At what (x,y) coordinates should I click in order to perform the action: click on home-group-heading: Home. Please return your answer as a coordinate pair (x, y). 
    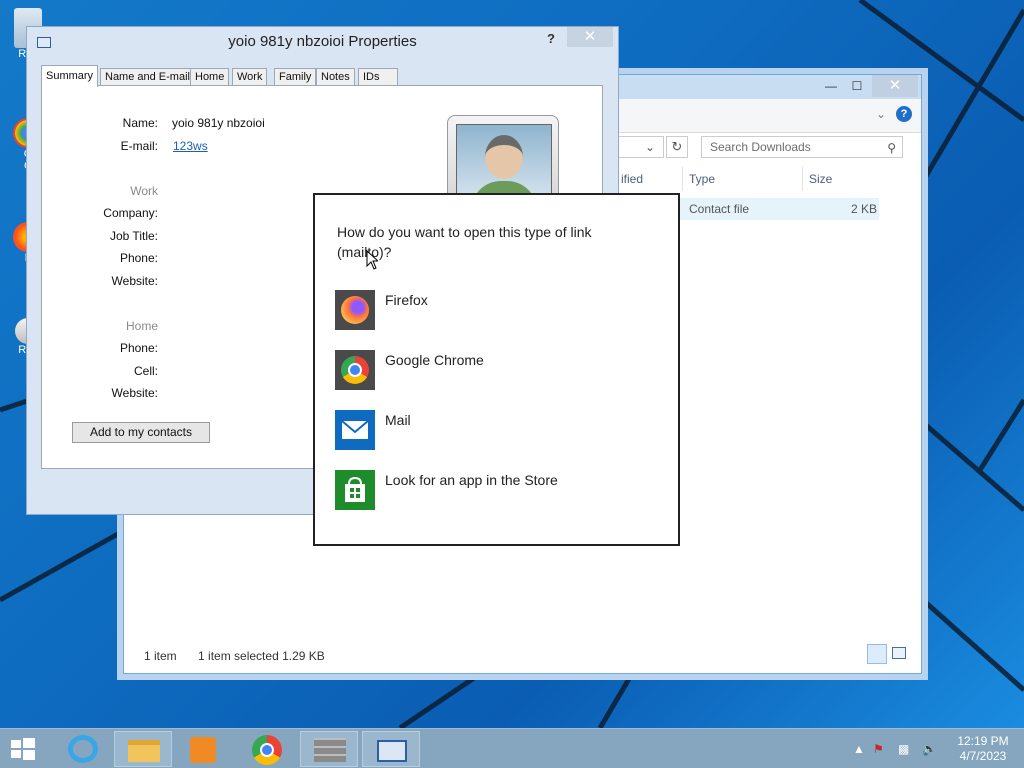
    Looking at the image, I should click on (141, 326).